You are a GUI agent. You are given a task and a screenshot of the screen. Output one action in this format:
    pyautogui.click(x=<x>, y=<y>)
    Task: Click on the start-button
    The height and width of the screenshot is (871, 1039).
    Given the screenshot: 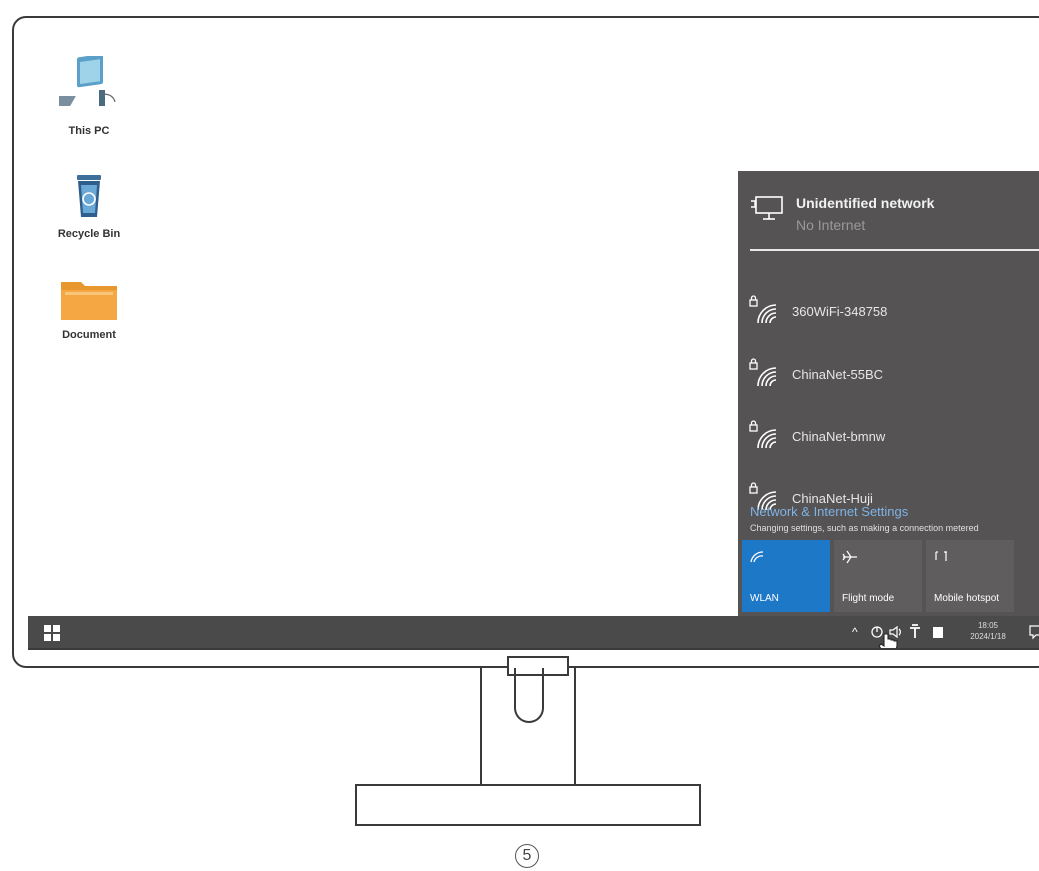 What is the action you would take?
    pyautogui.click(x=52, y=633)
    